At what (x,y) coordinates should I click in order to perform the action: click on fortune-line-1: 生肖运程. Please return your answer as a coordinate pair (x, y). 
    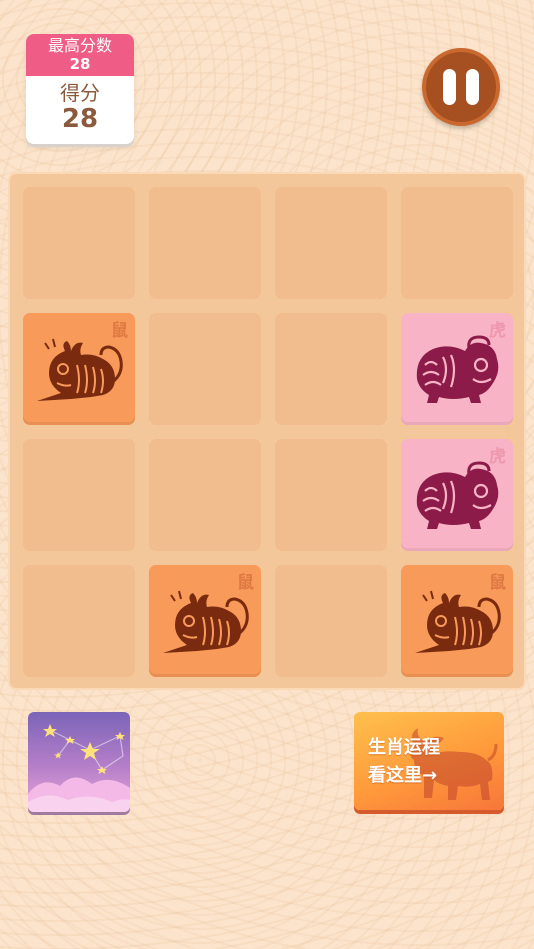
    Looking at the image, I should click on (404, 747).